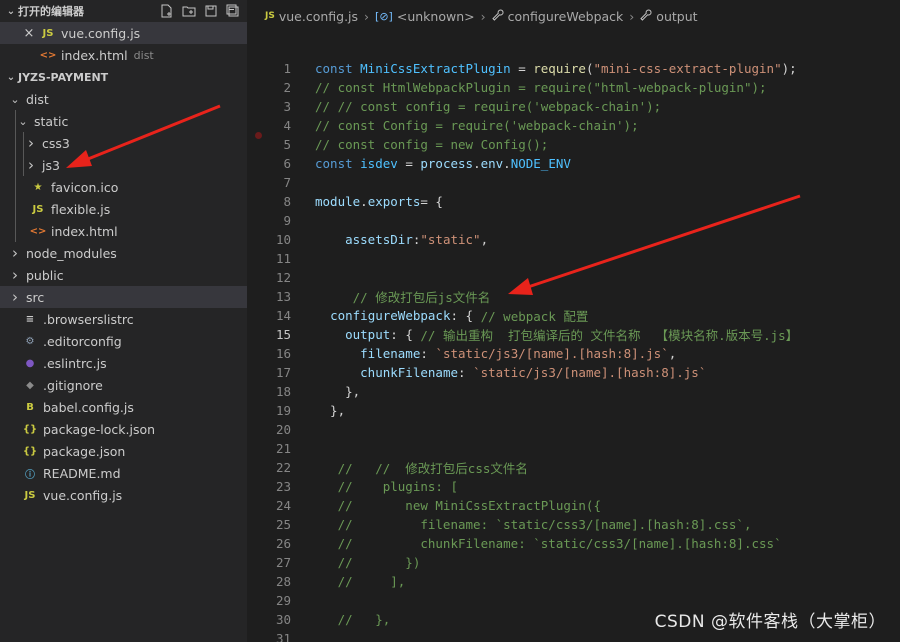  Describe the element at coordinates (123, 385) in the screenshot. I see `tree-item: ◆ .gitignore` at that location.